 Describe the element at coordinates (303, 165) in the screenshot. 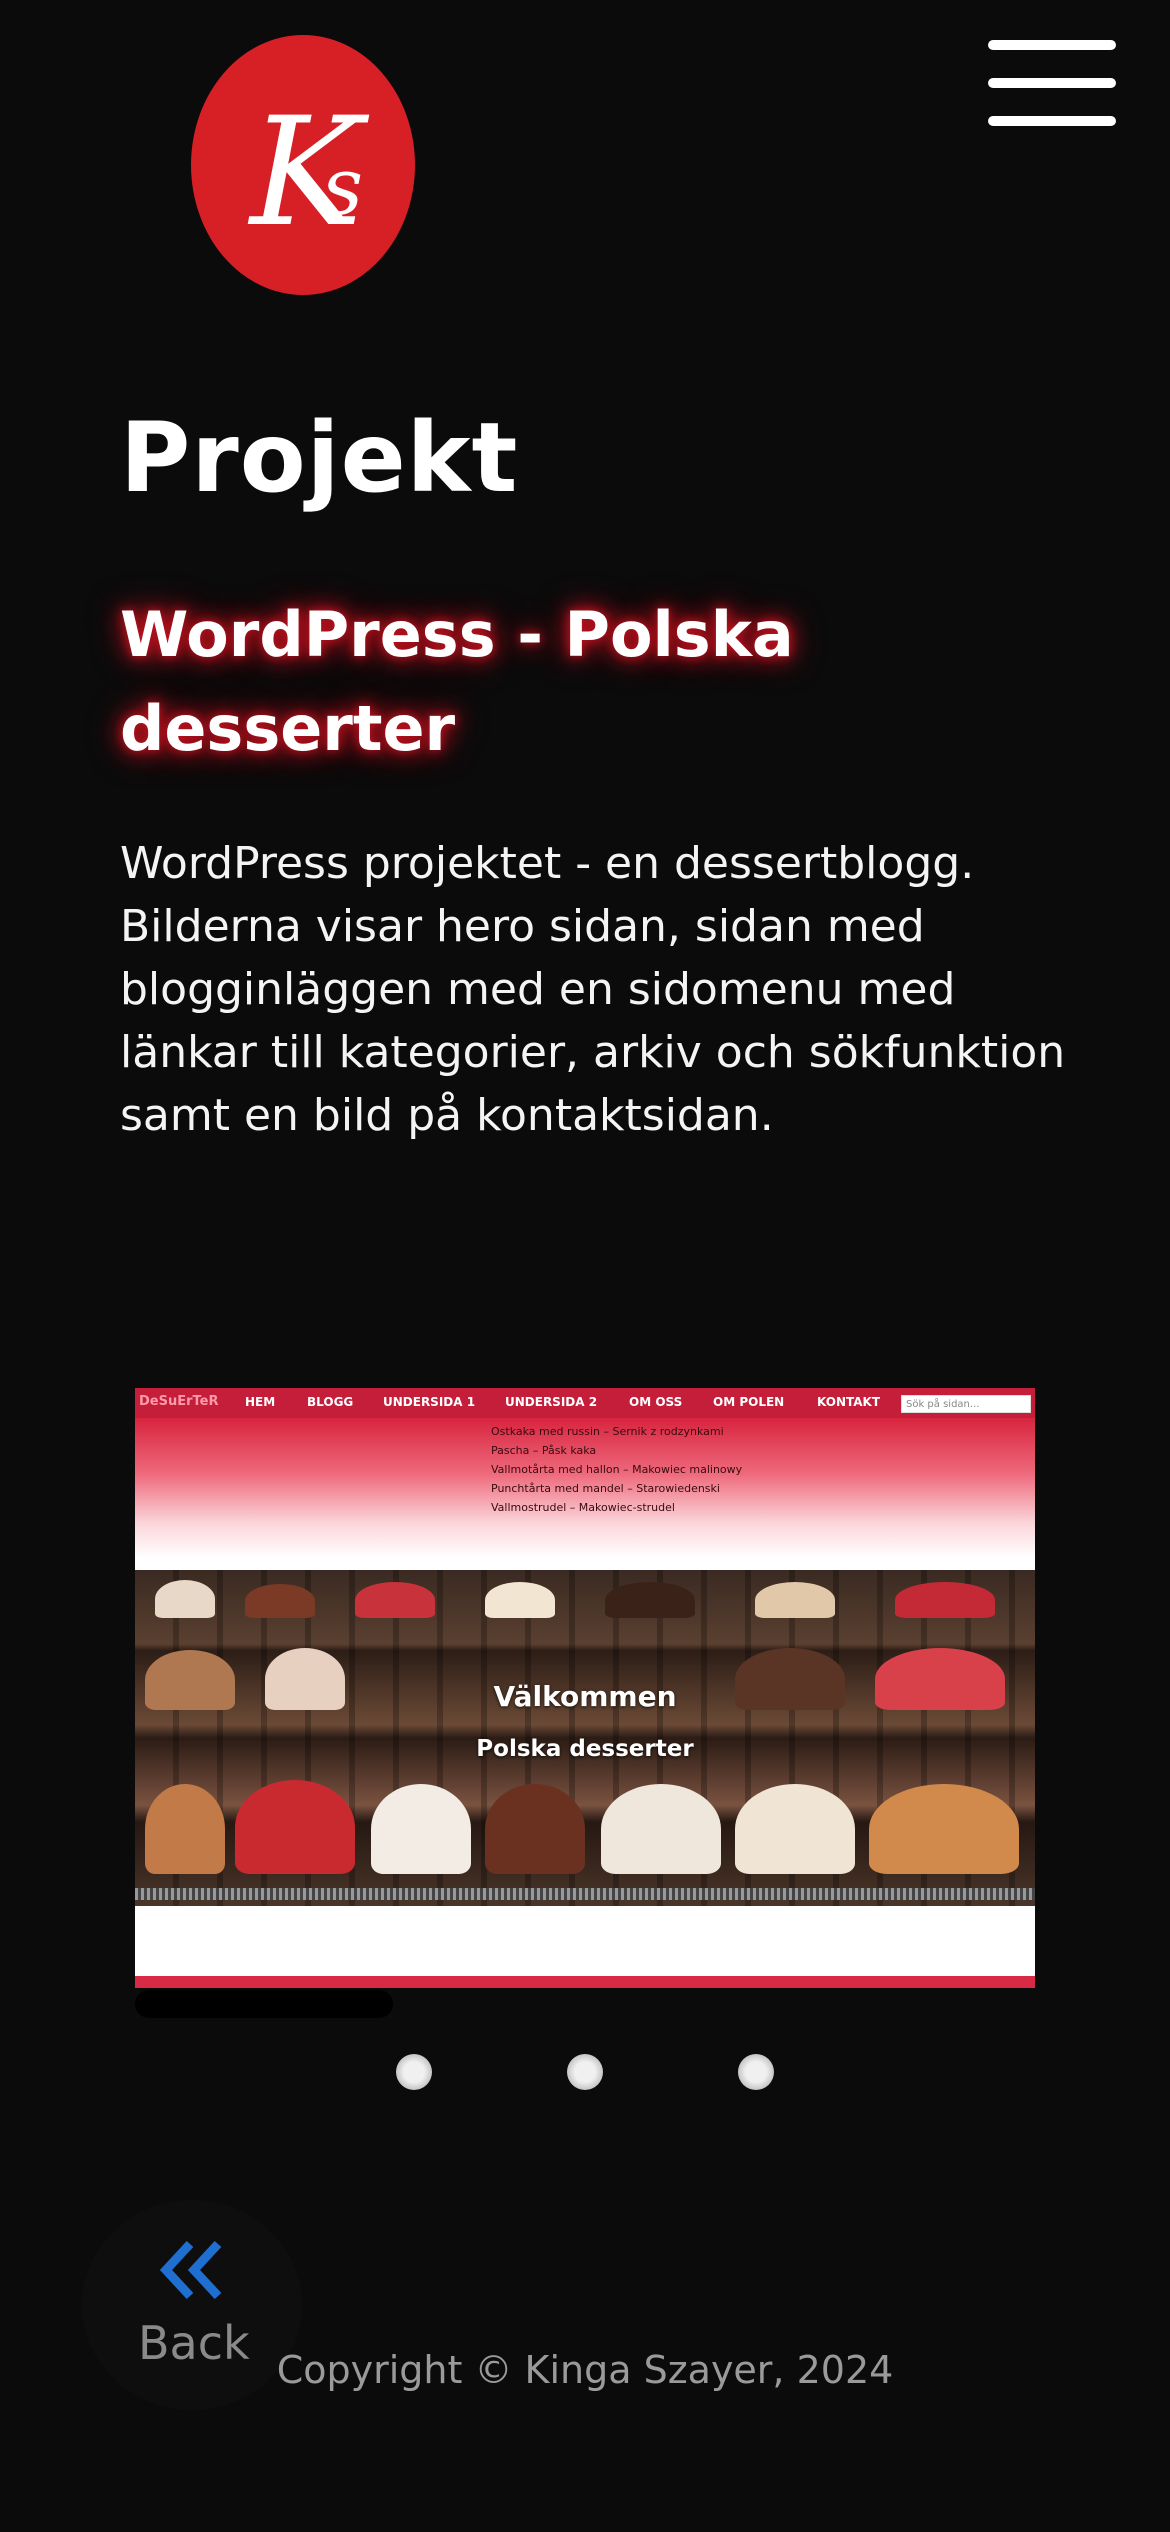

I see `logo: K s` at that location.